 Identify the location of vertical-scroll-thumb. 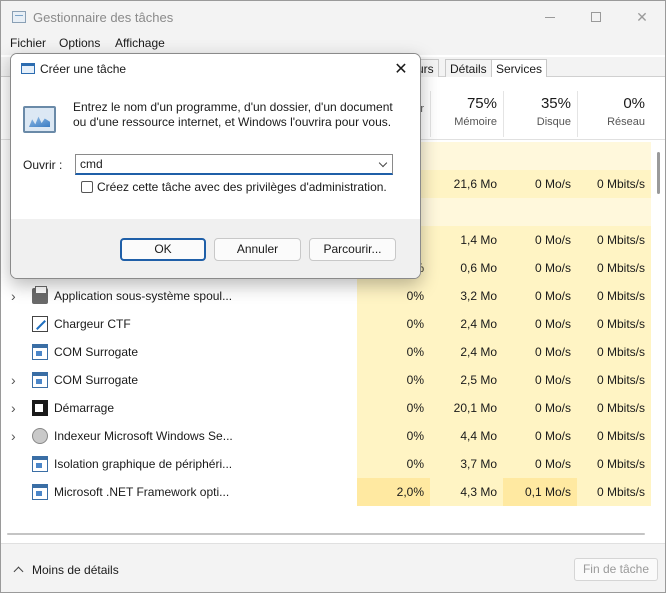
(658, 173).